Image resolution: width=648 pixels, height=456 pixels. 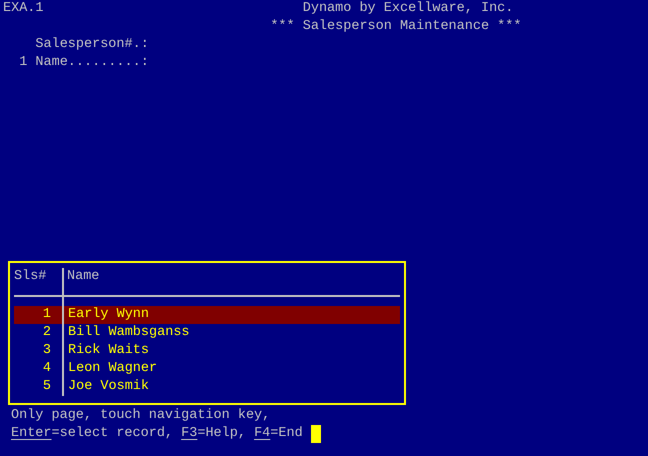 What do you see at coordinates (207, 387) in the screenshot?
I see `list-row: 5 Joe Vosmik` at bounding box center [207, 387].